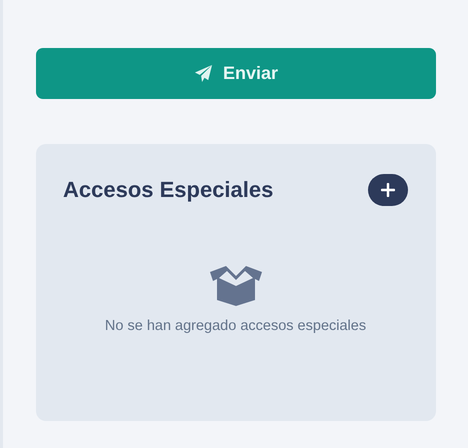 The height and width of the screenshot is (448, 468). Describe the element at coordinates (203, 73) in the screenshot. I see `paper-plane-icon` at that location.